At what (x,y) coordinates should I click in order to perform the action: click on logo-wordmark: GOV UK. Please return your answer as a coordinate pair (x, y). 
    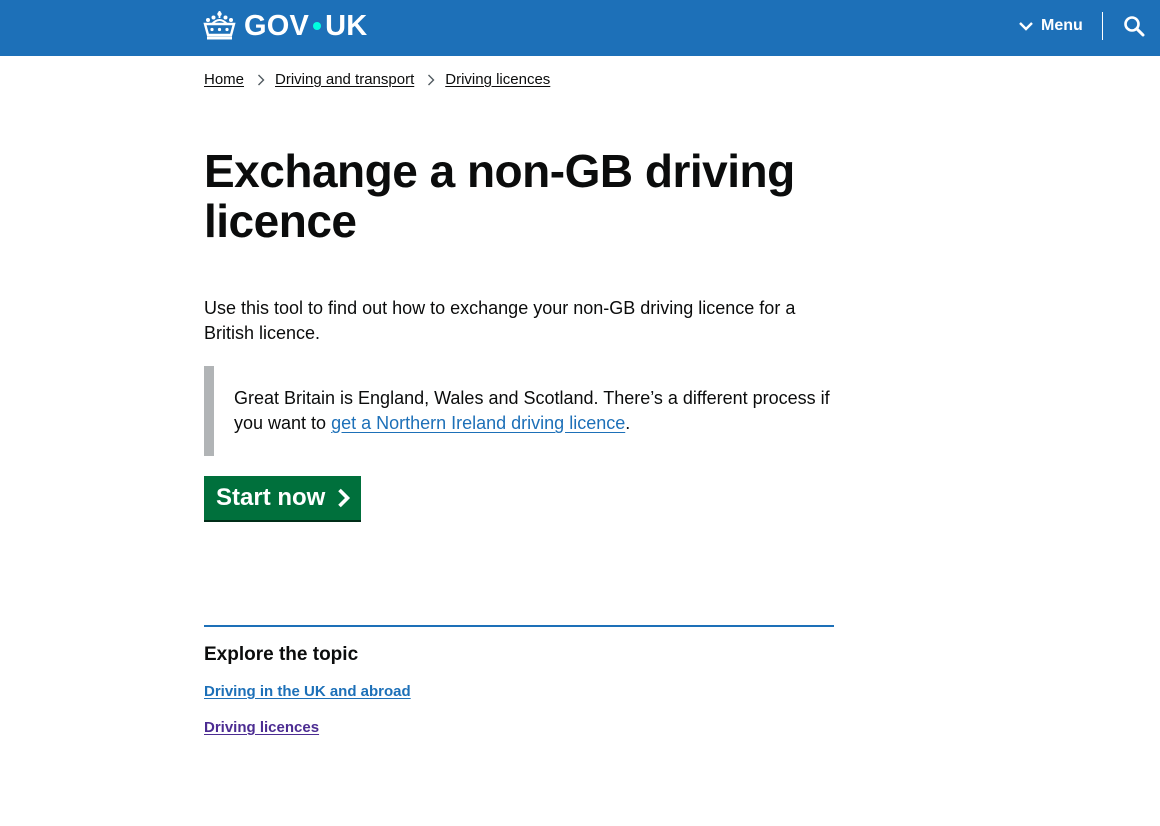
    Looking at the image, I should click on (305, 26).